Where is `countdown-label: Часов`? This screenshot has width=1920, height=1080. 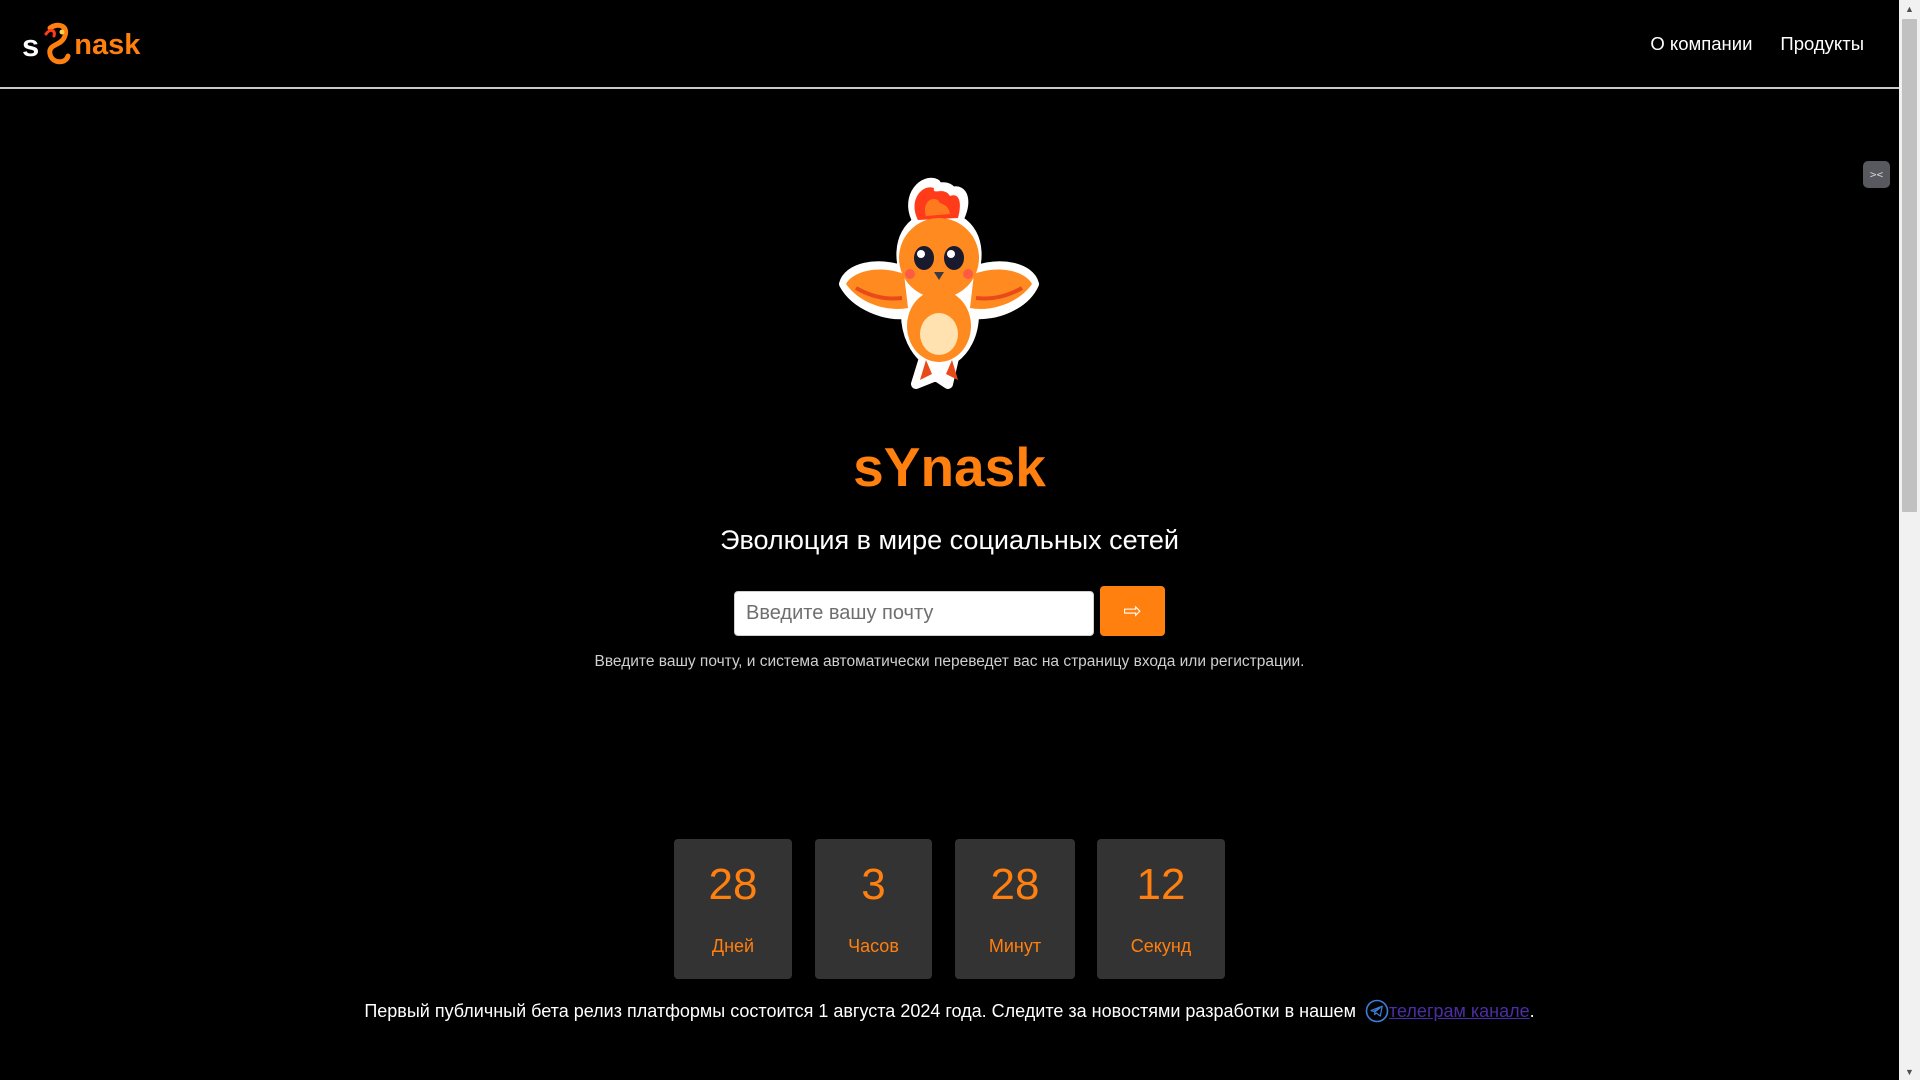
countdown-label: Часов is located at coordinates (873, 946).